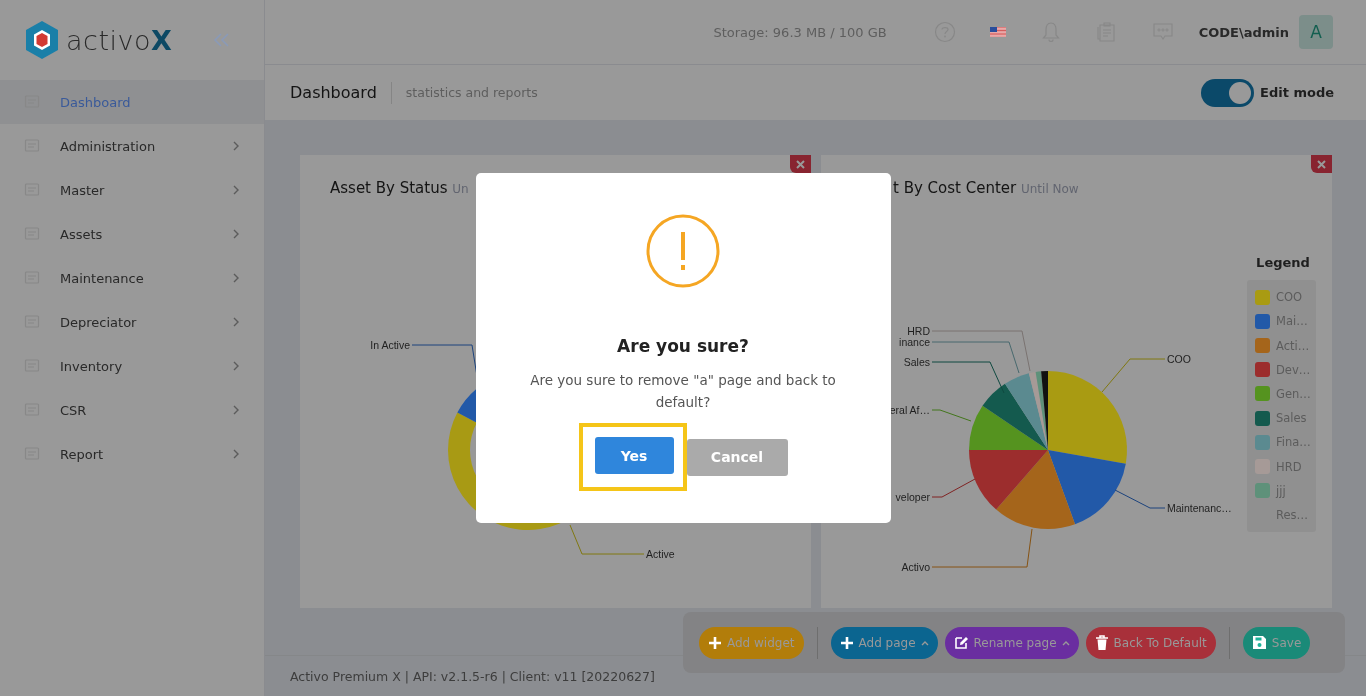 This screenshot has width=1366, height=696. Describe the element at coordinates (1150, 642) in the screenshot. I see `toolbar-button: Back To Default` at that location.